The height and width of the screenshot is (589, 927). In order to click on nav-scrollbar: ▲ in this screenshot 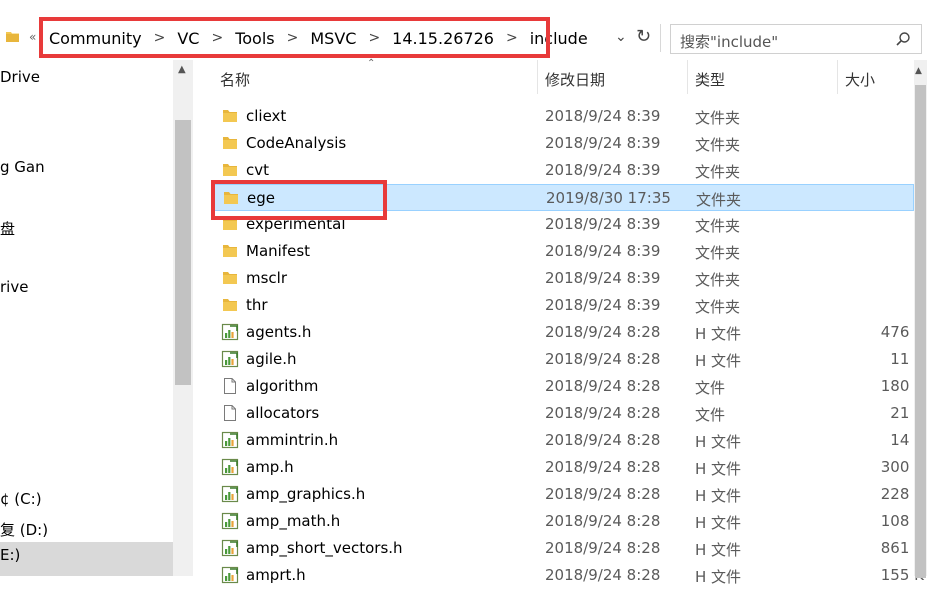, I will do `click(183, 318)`.